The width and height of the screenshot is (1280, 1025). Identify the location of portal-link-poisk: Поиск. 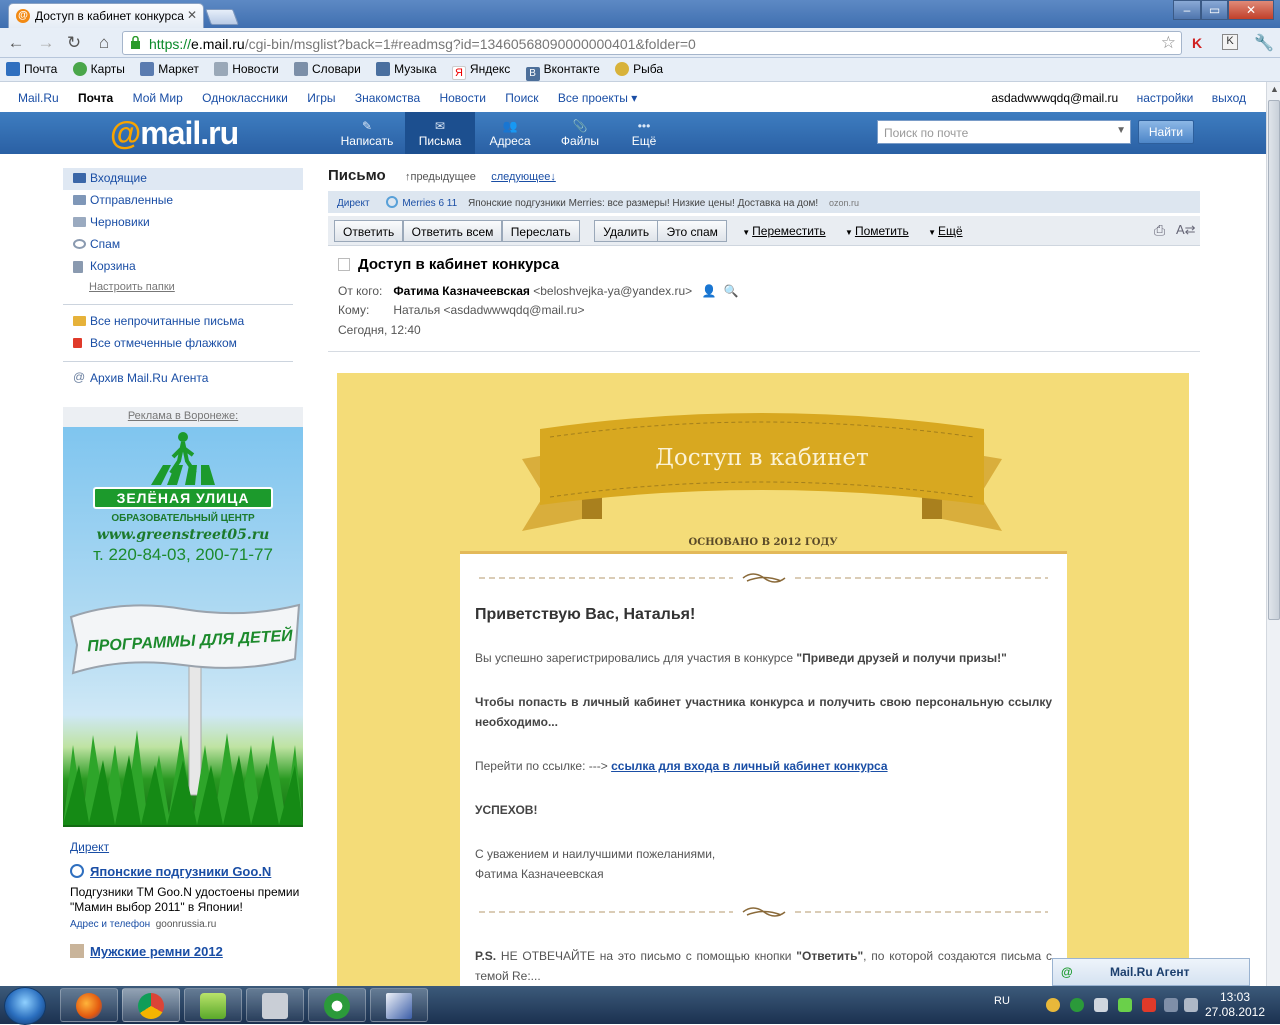
(521, 98).